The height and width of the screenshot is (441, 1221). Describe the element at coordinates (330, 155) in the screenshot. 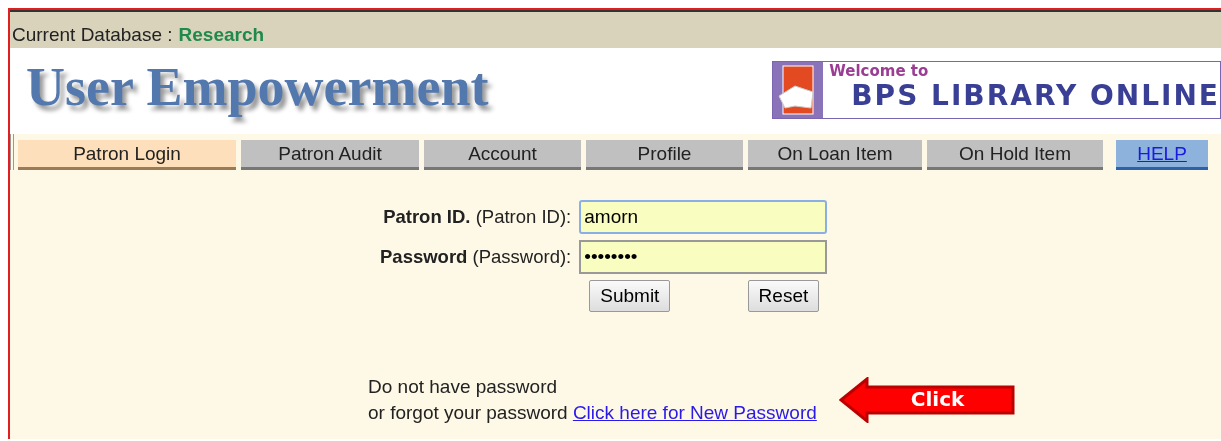

I see `nav-tab: Patron Audit` at that location.